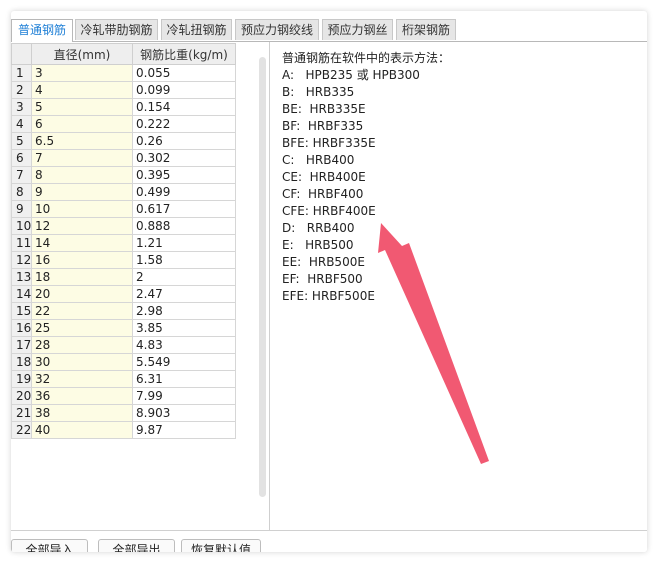 This screenshot has height=567, width=659. Describe the element at coordinates (221, 545) in the screenshot. I see `restore-default-button: 恢复默认值` at that location.